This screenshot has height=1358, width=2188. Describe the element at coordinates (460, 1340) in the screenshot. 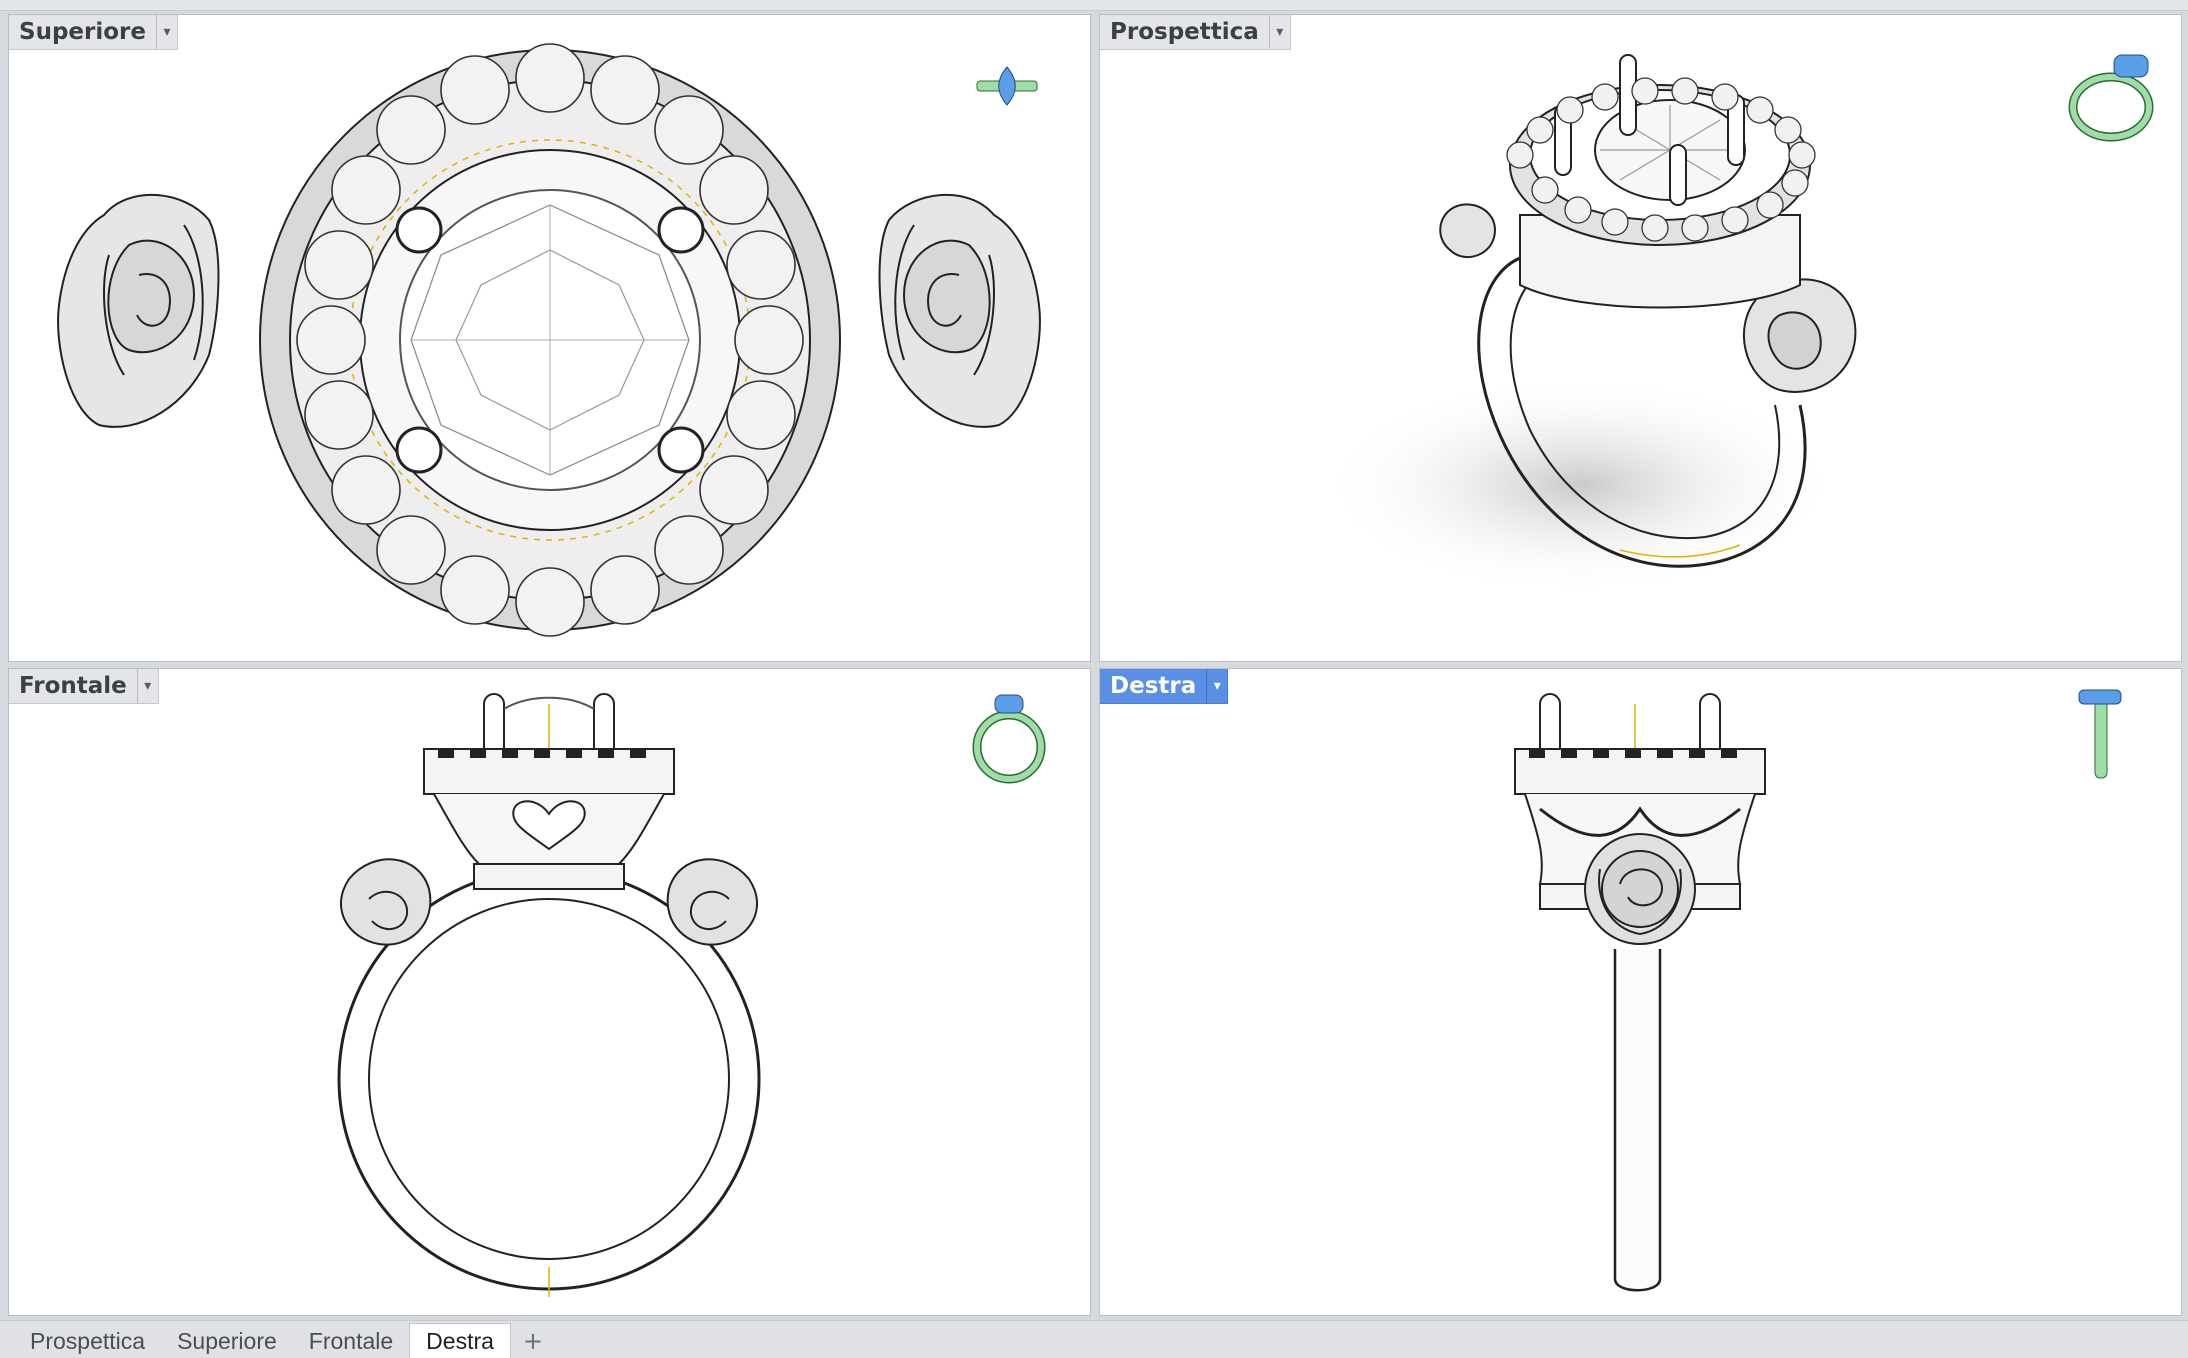

I see `tab-destra: Destra` at that location.